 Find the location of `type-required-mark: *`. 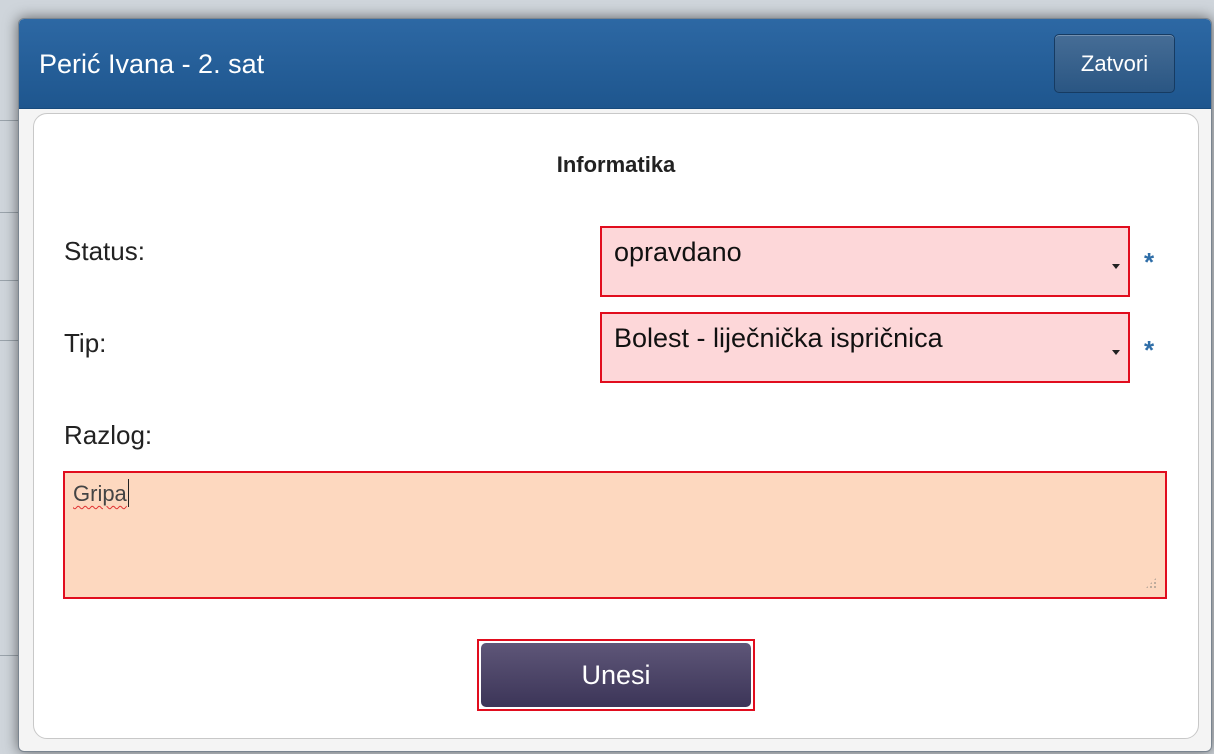

type-required-mark: * is located at coordinates (1149, 350).